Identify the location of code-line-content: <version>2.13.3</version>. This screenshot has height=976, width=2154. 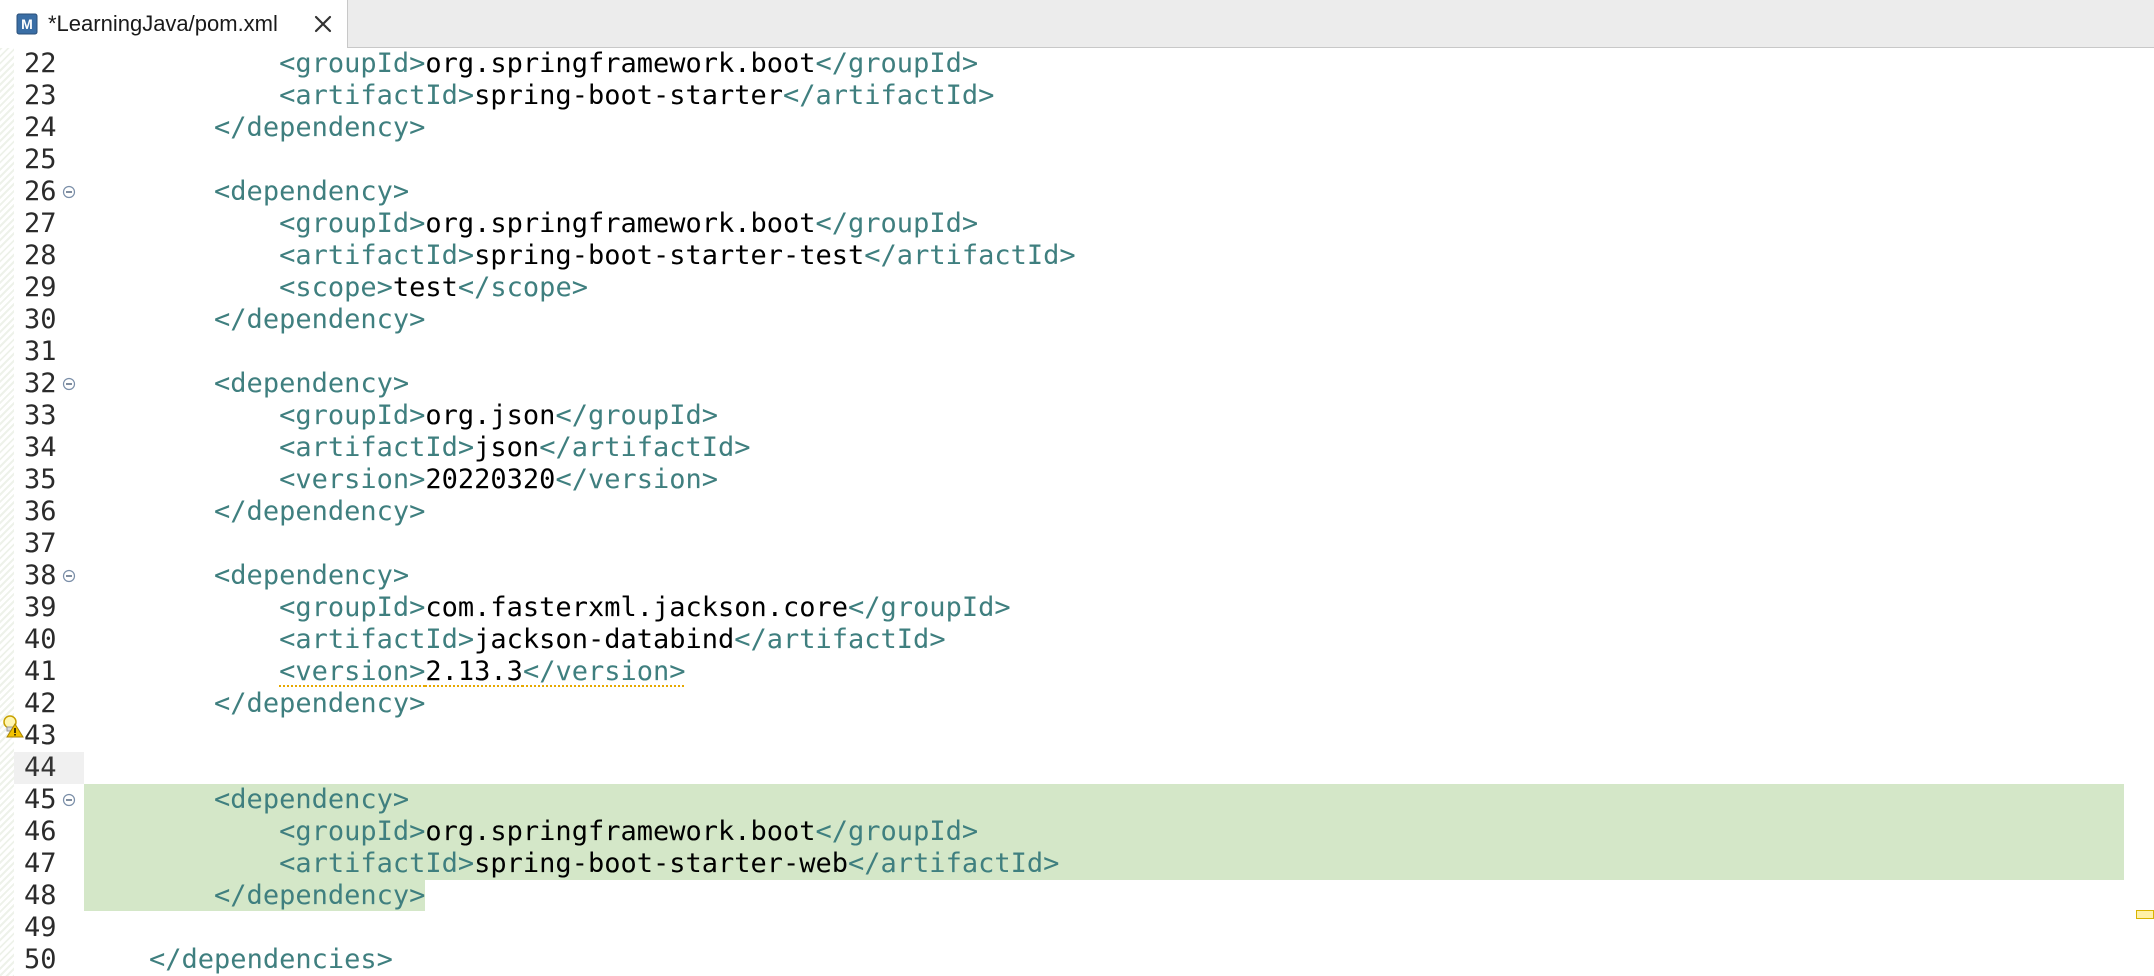
(384, 671).